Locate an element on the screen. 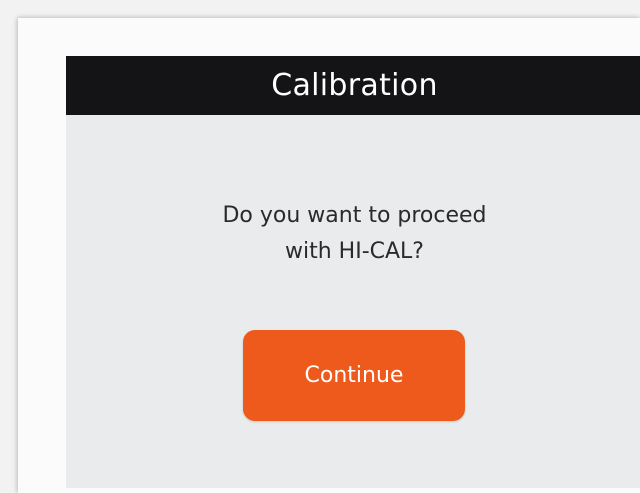  prompt-message: Do you want to proceed with HI-CAL? is located at coordinates (353, 234).